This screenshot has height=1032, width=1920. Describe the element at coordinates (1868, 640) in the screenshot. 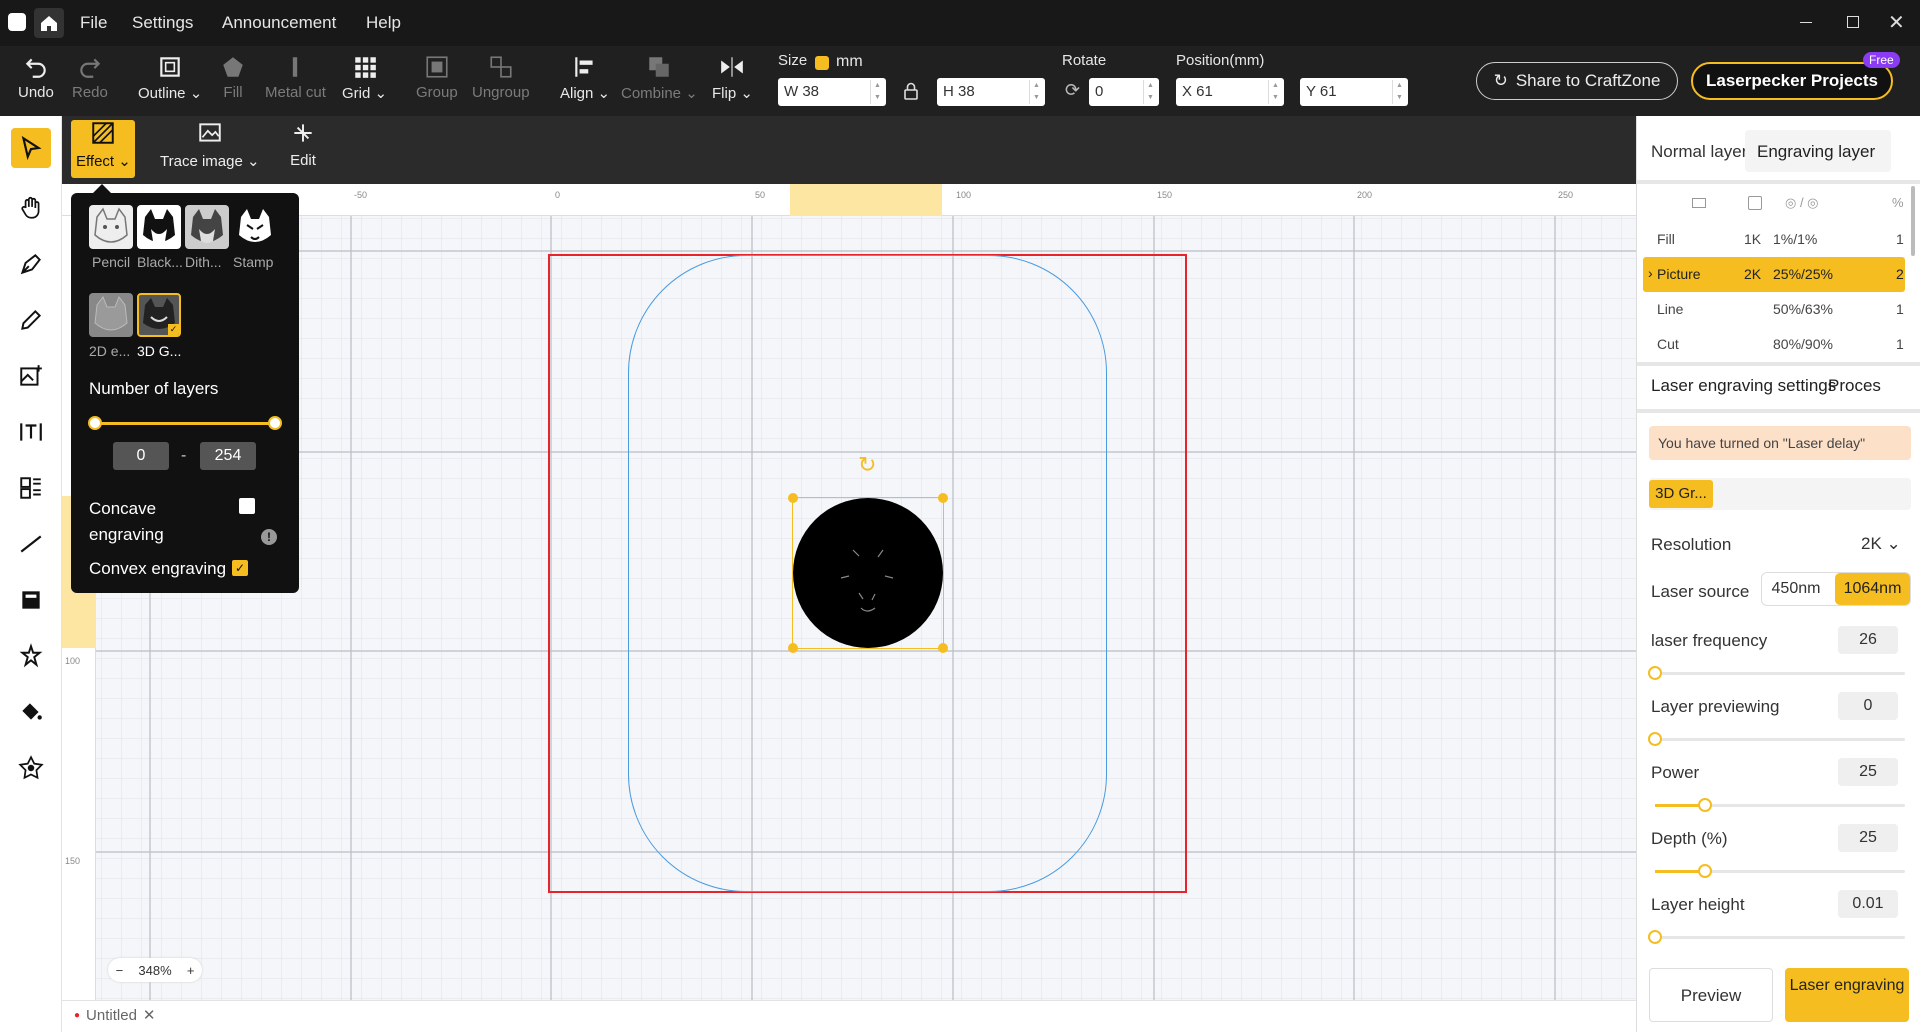

I see `laser-frequency-input: 26` at that location.